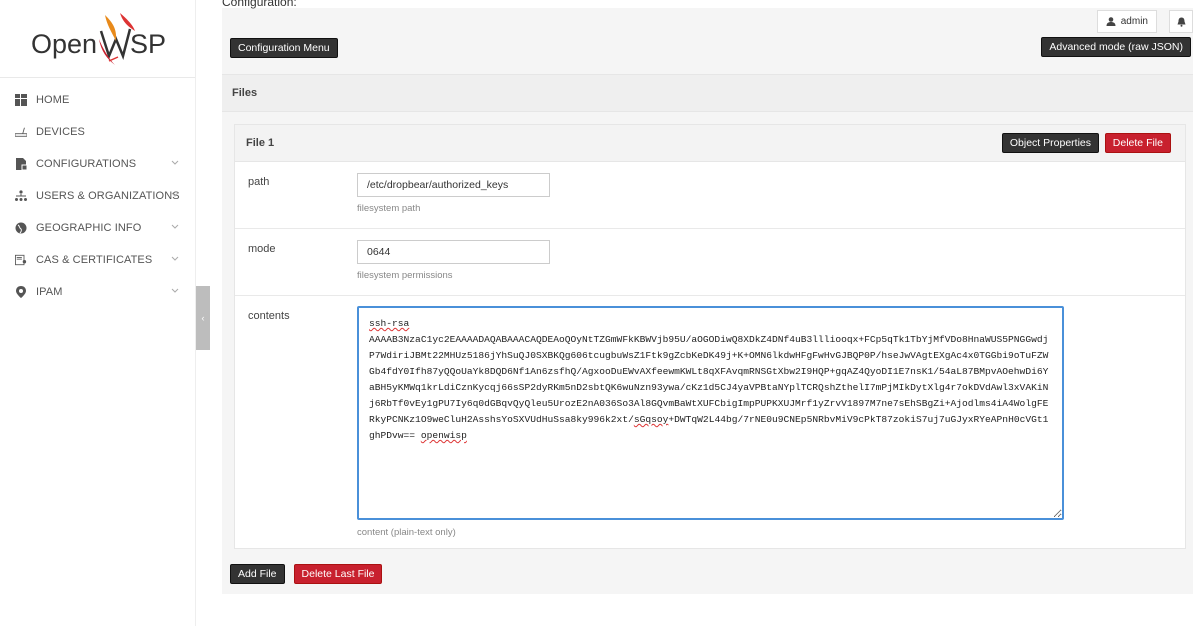  What do you see at coordinates (21, 228) in the screenshot?
I see `globe-icon` at bounding box center [21, 228].